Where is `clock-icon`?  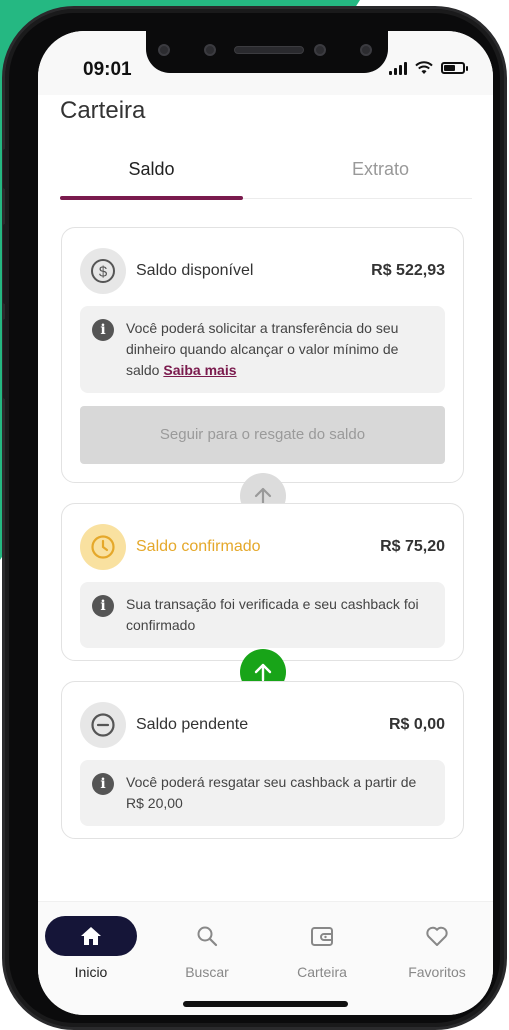 clock-icon is located at coordinates (103, 547).